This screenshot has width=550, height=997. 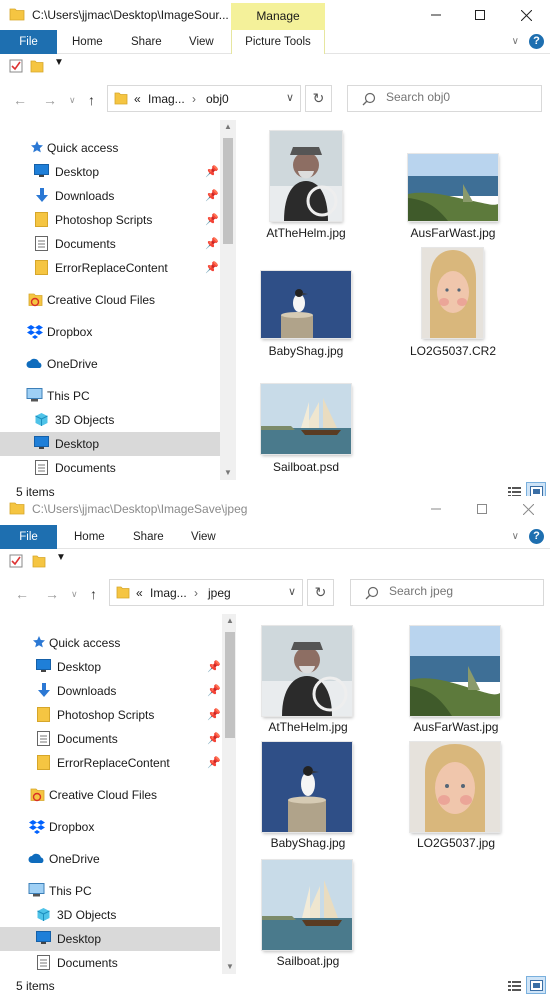 What do you see at coordinates (306, 305) in the screenshot?
I see `file-item: BabyShag.jpg` at bounding box center [306, 305].